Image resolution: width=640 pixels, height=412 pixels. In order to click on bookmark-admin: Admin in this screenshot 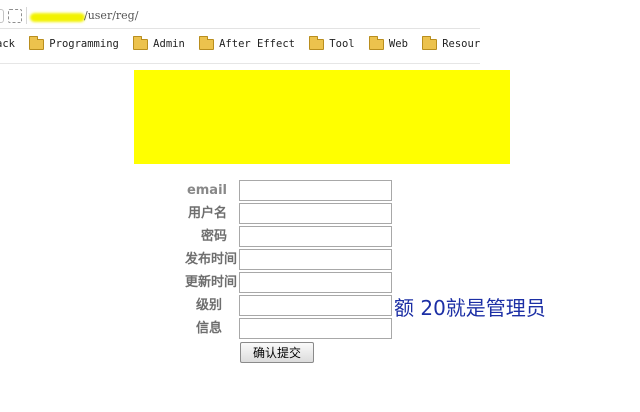, I will do `click(159, 42)`.